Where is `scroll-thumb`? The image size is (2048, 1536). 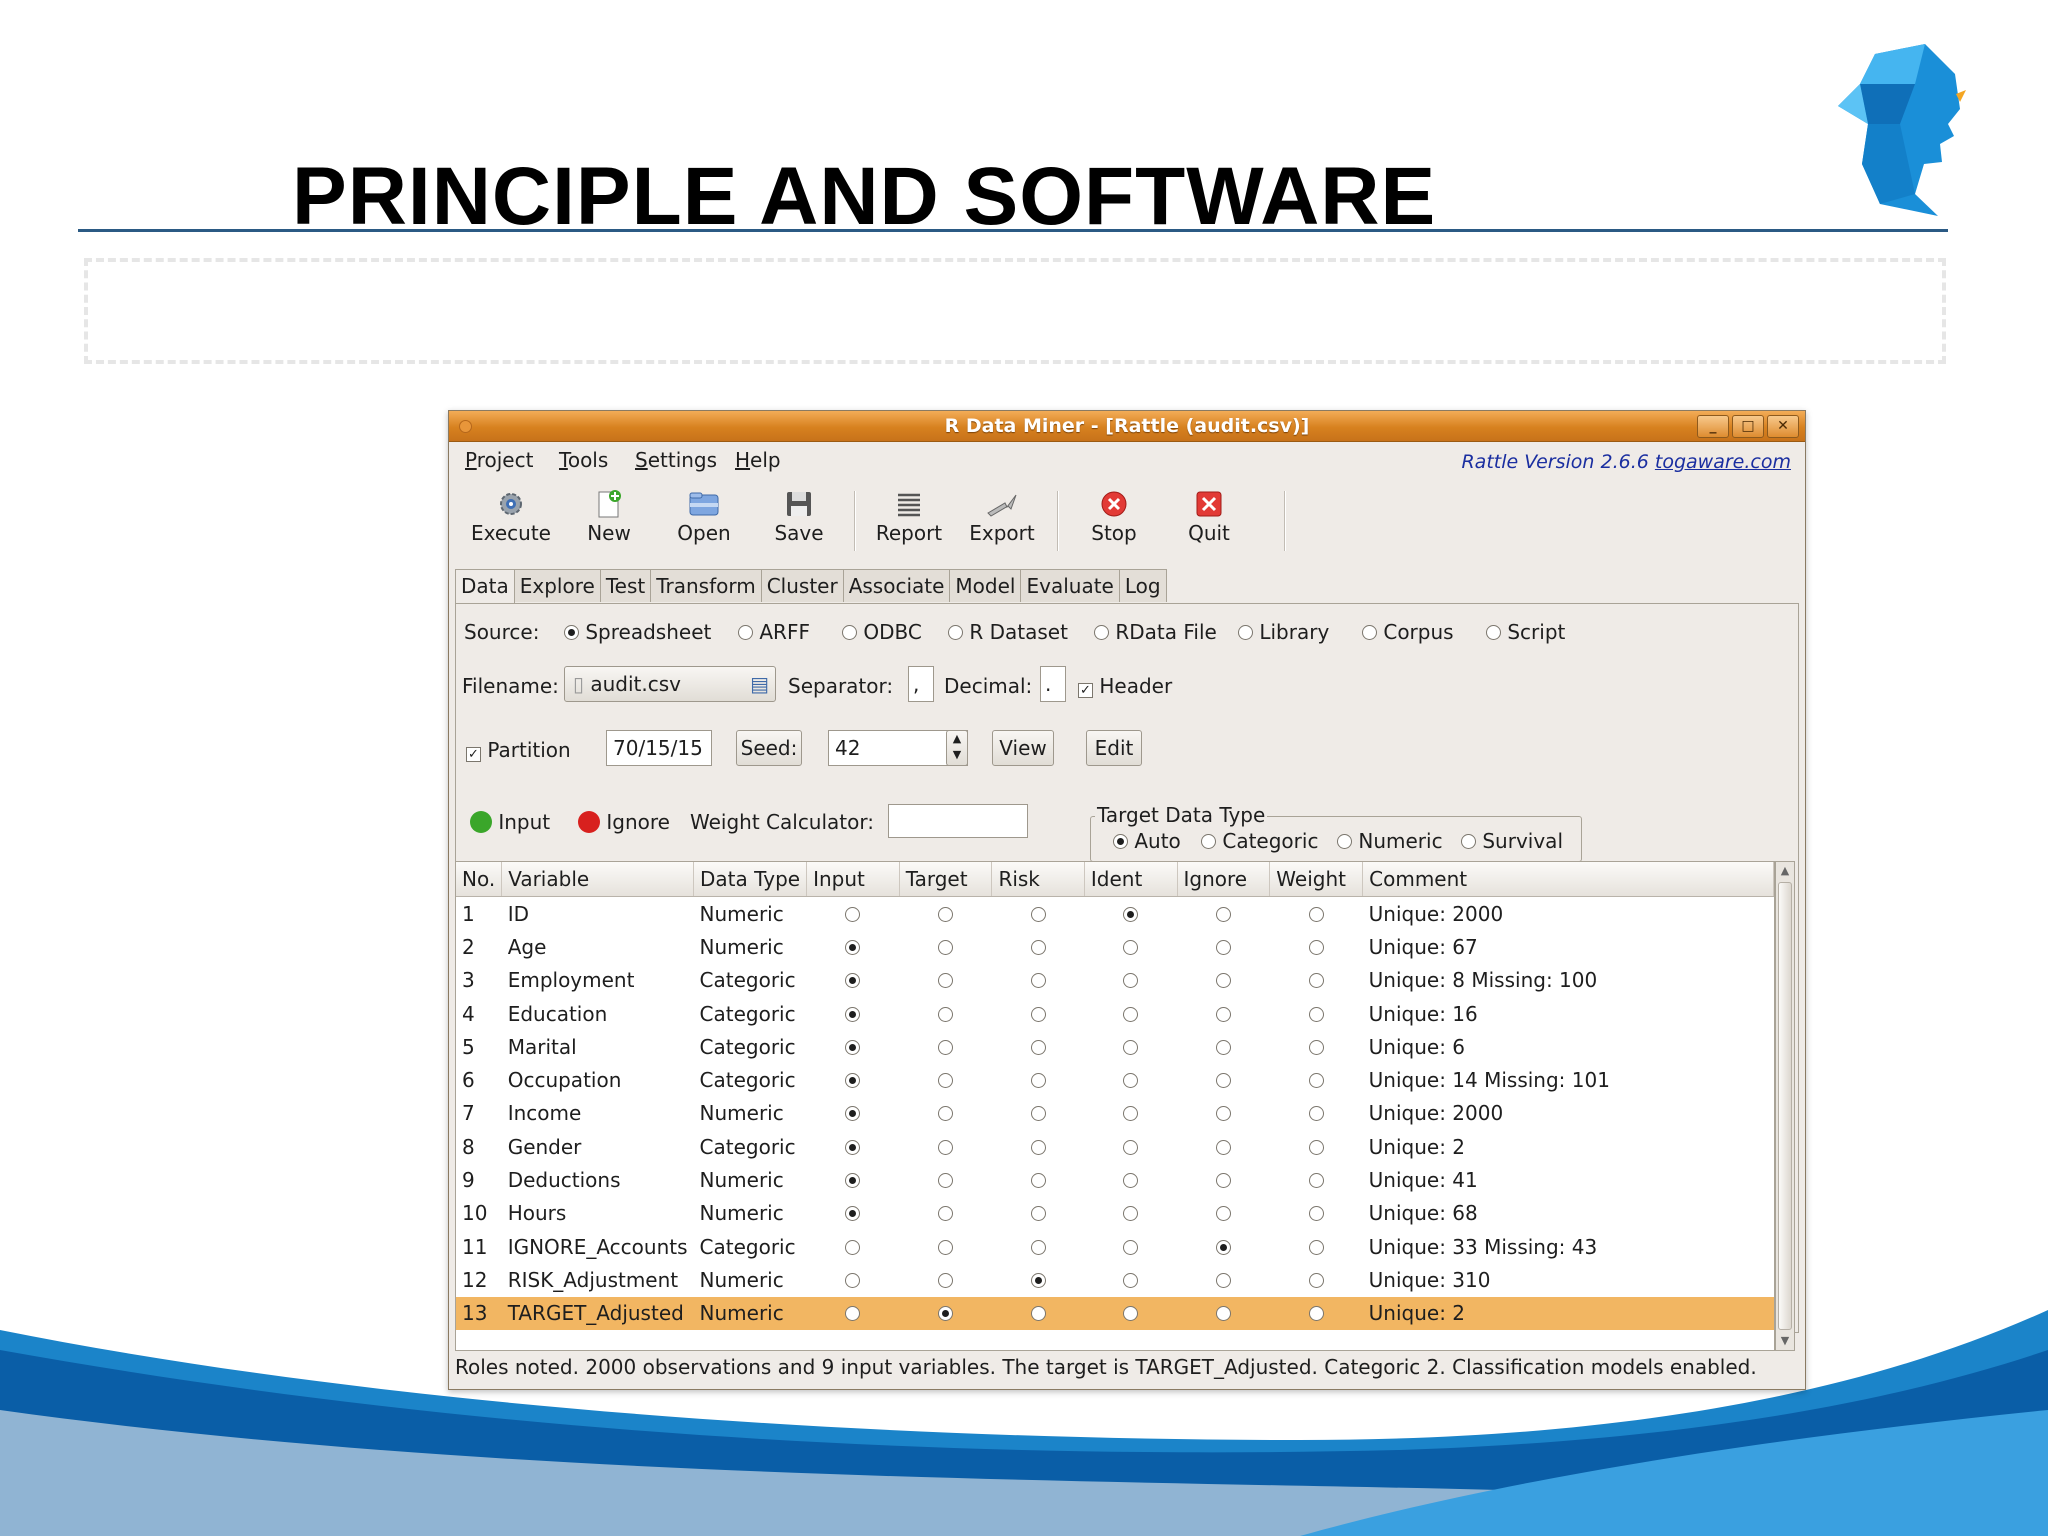
scroll-thumb is located at coordinates (1785, 1106).